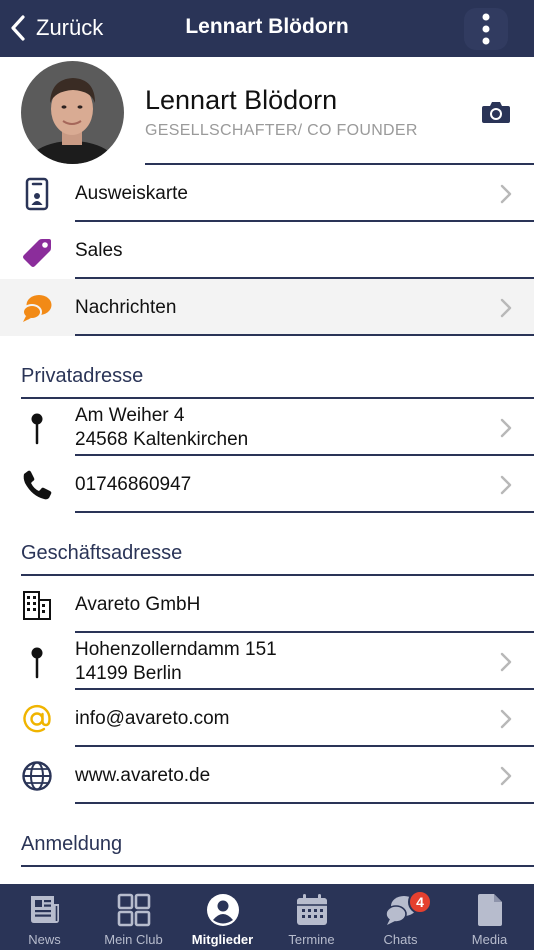 The image size is (534, 950). What do you see at coordinates (130, 415) in the screenshot?
I see `address-line-1: Am Weiher 4` at bounding box center [130, 415].